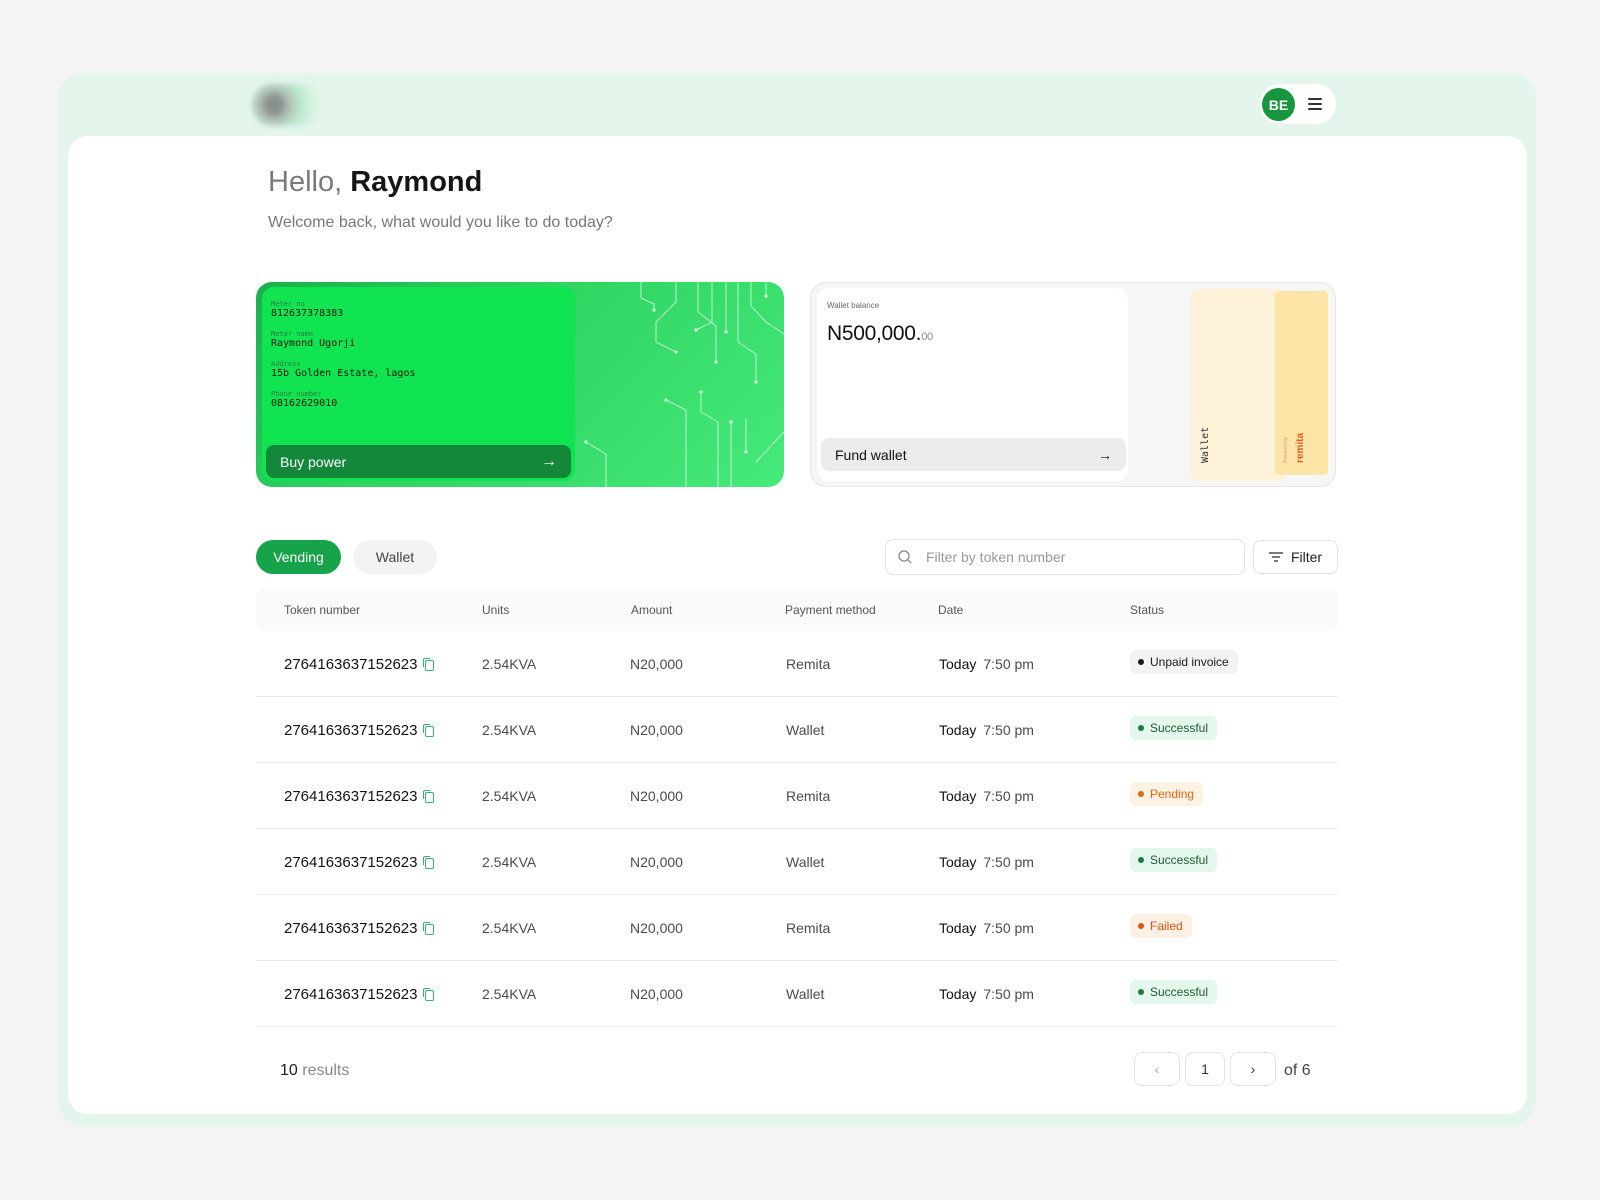  Describe the element at coordinates (853, 305) in the screenshot. I see `wallet-balance-label: Wallet balance` at that location.